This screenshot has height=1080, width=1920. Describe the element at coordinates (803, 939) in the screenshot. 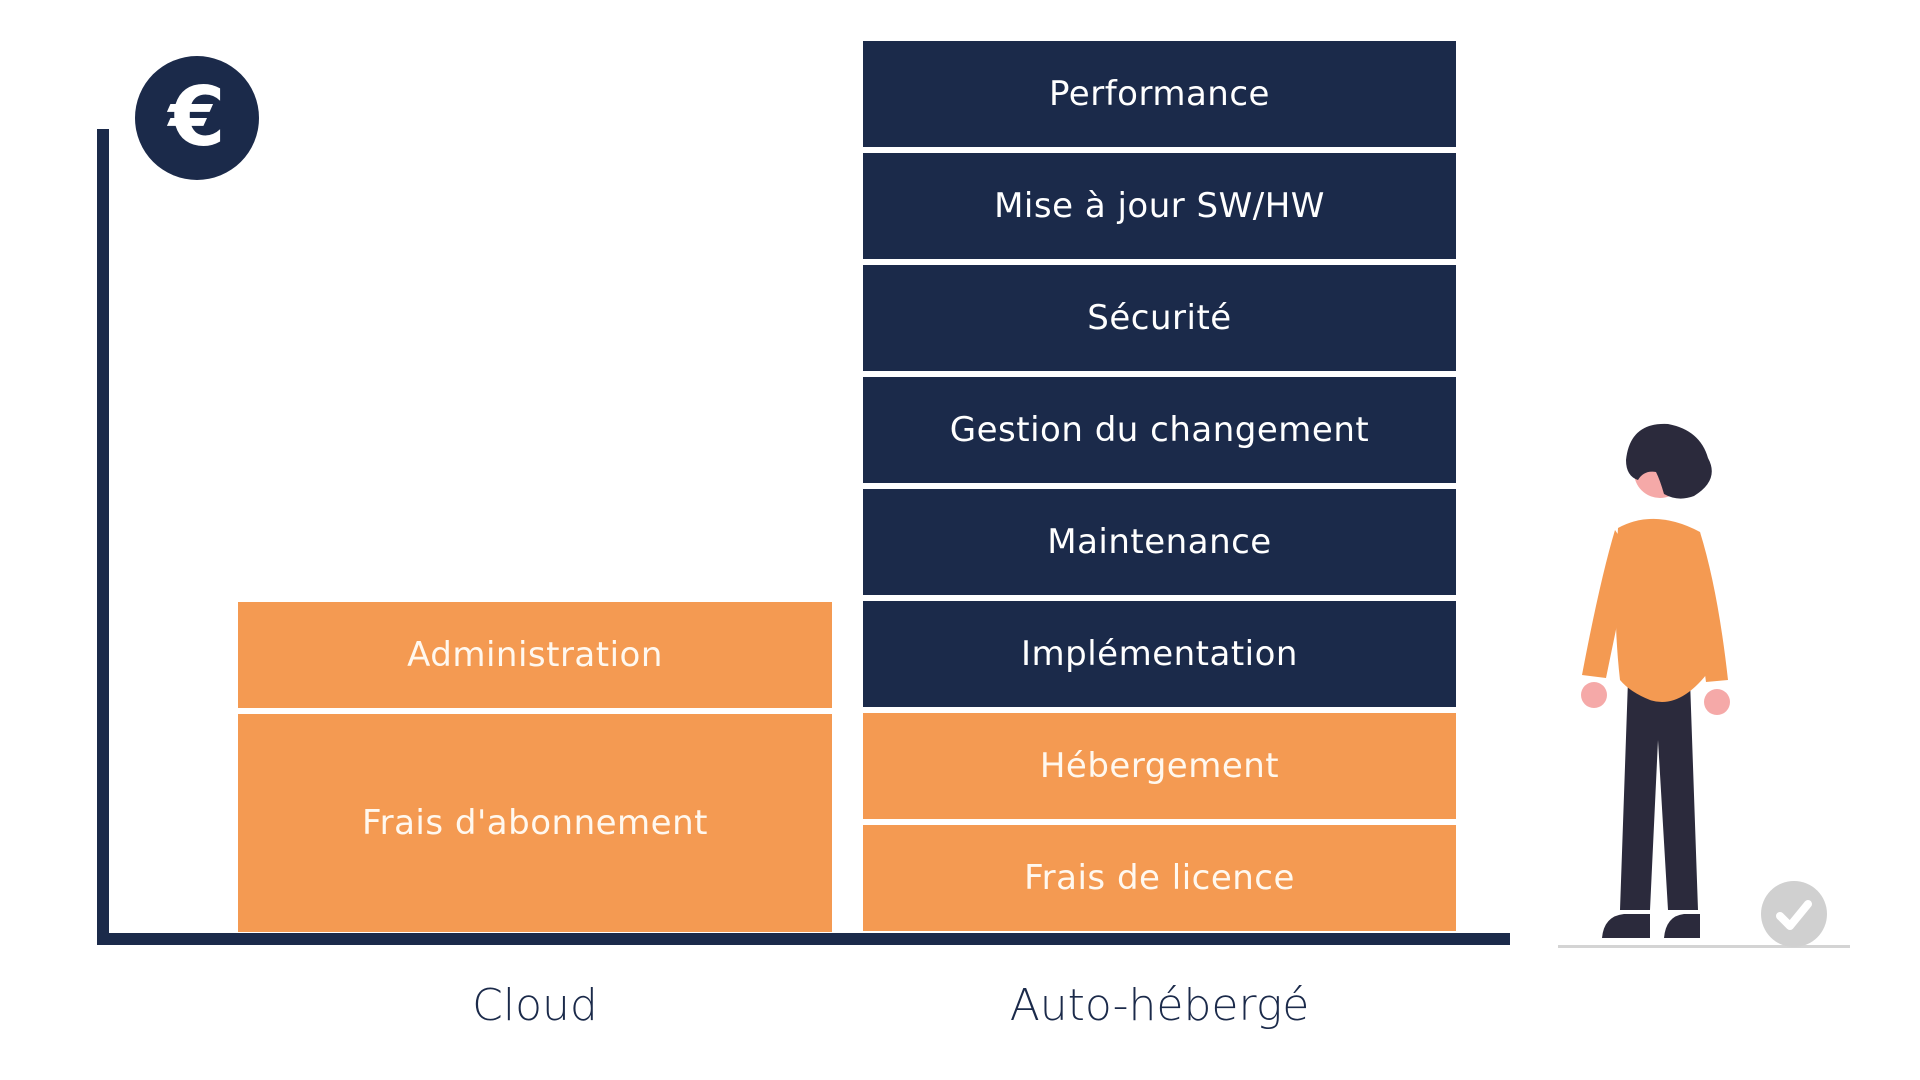

I see `x-axis` at that location.